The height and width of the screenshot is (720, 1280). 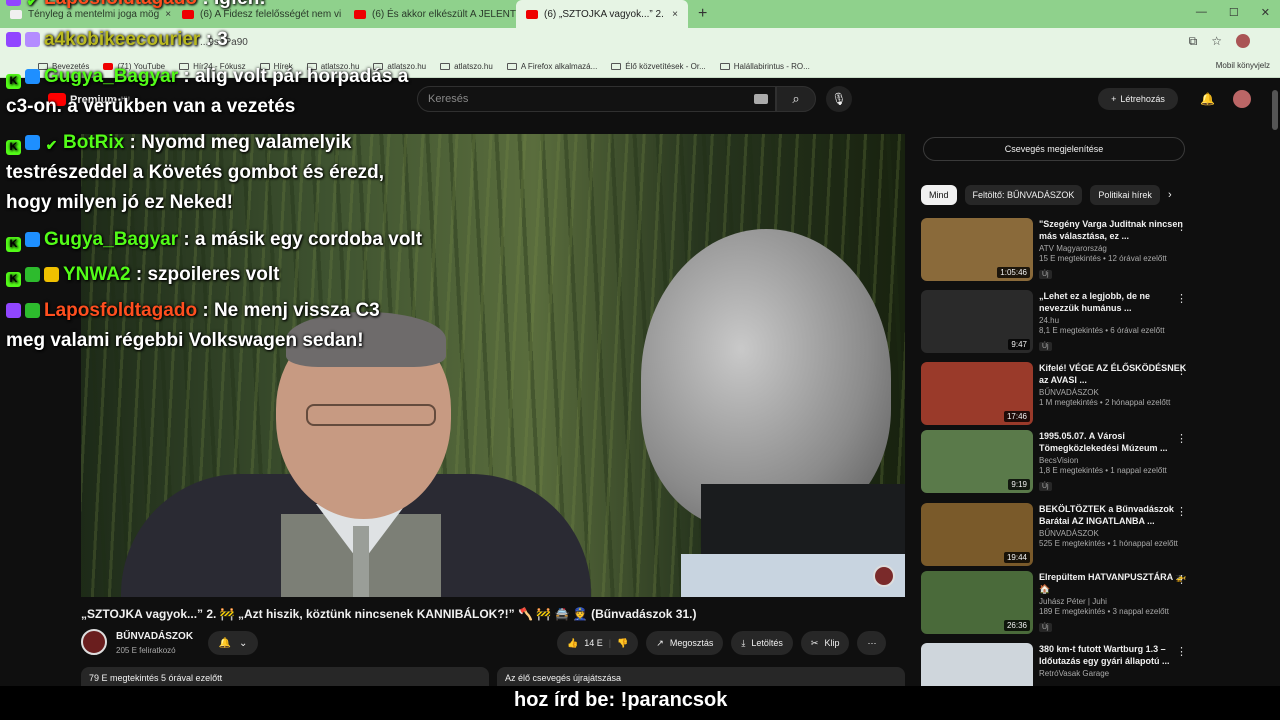 What do you see at coordinates (1216, 41) in the screenshot?
I see `star-icon: ☆` at bounding box center [1216, 41].